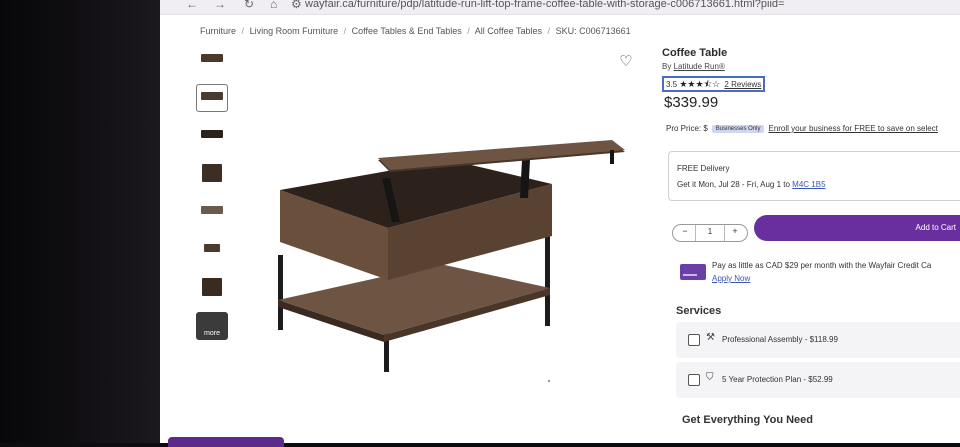  What do you see at coordinates (672, 84) in the screenshot?
I see `rating-value: 3.5` at bounding box center [672, 84].